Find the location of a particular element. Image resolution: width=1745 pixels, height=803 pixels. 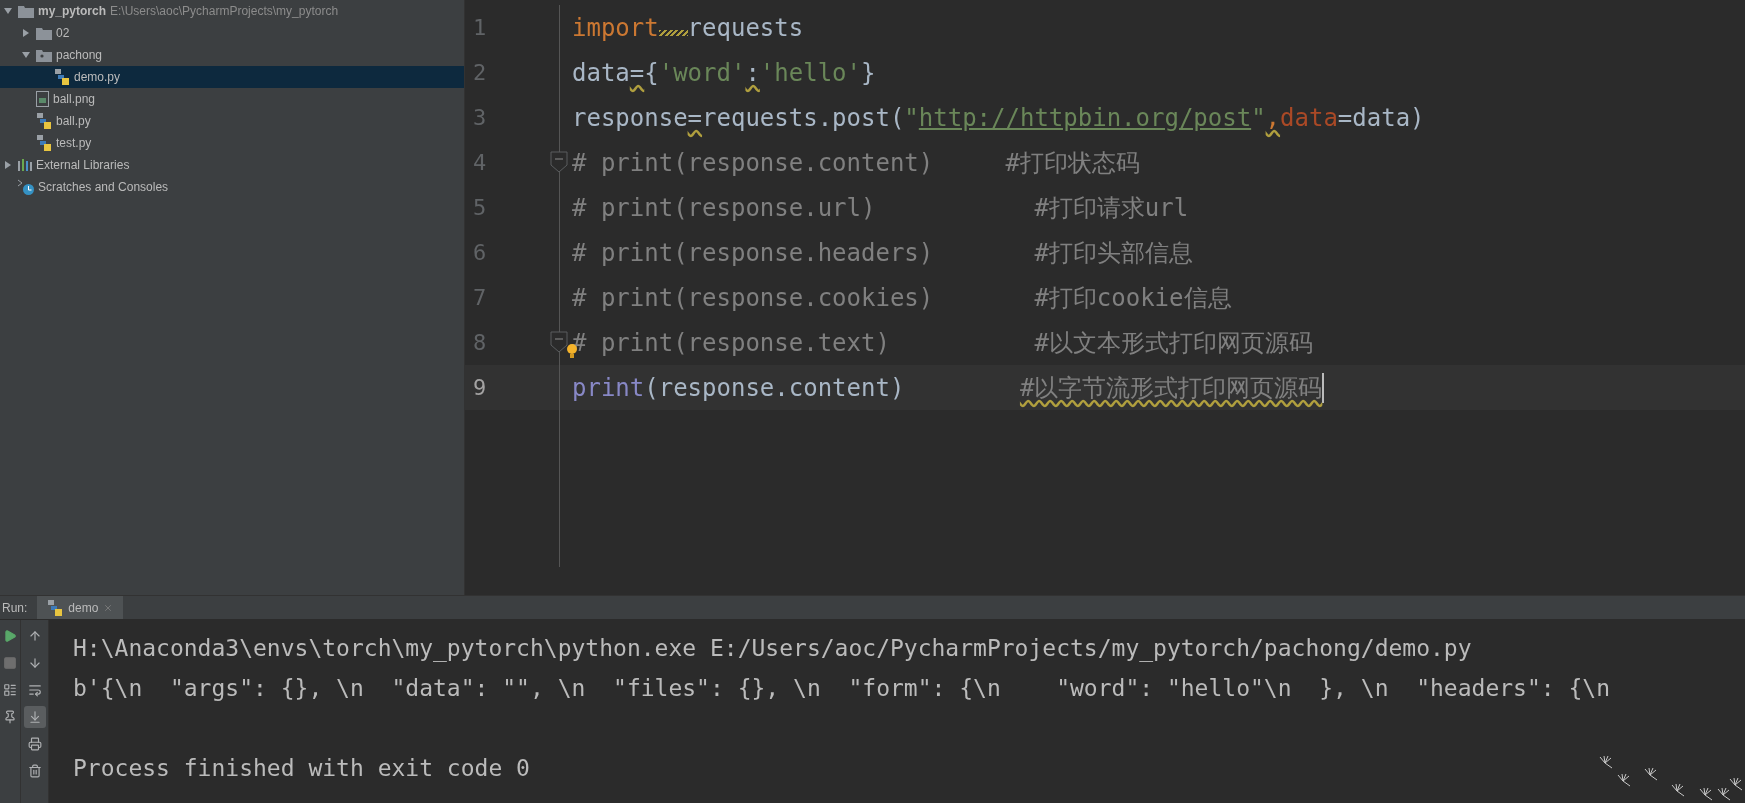

text-cursor is located at coordinates (1323, 387).